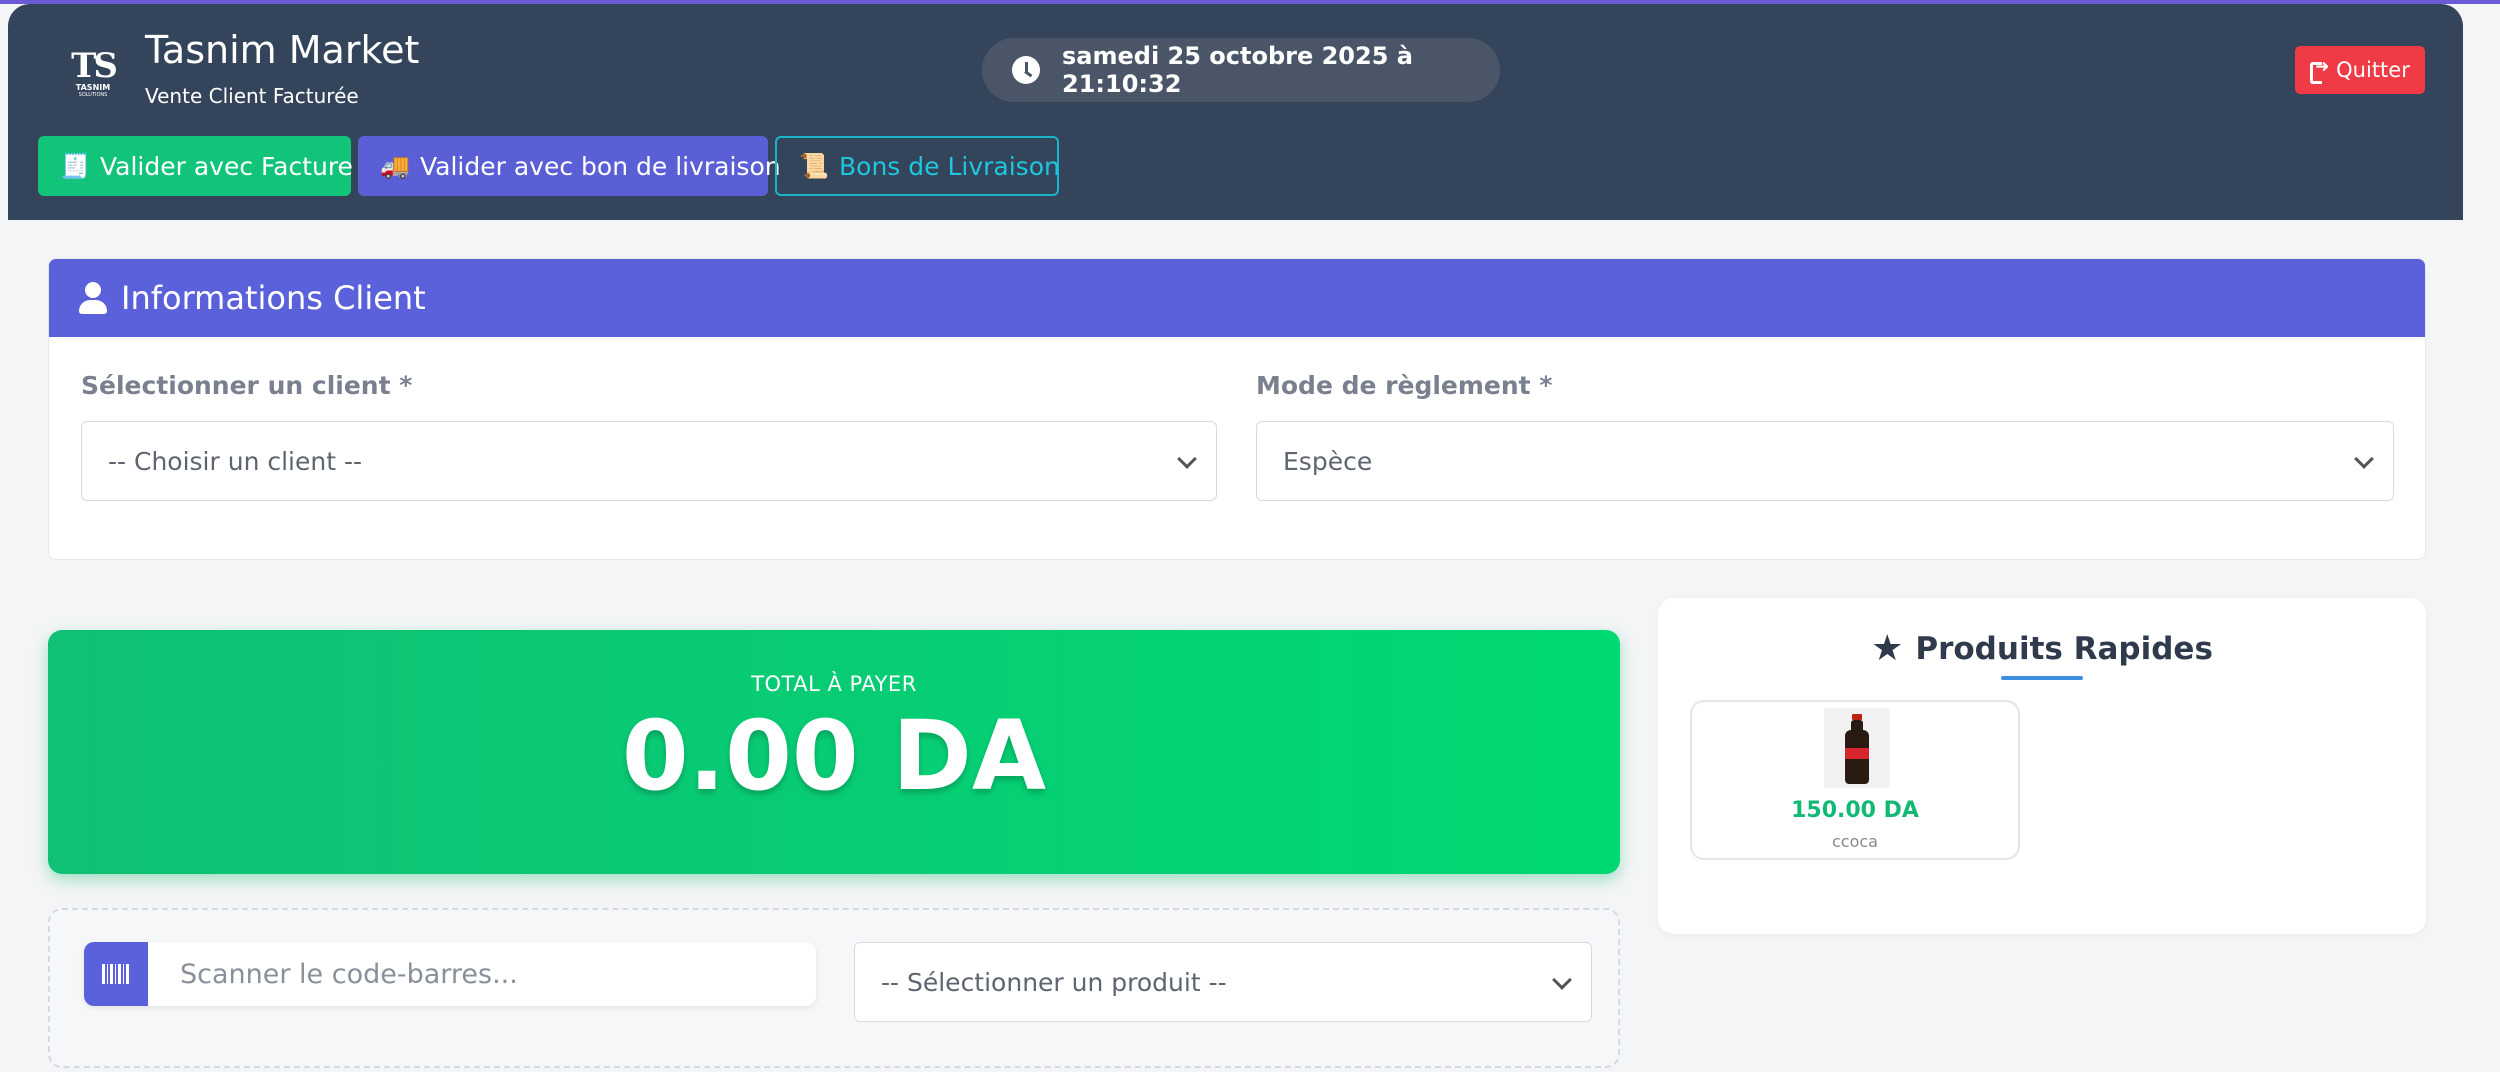 The image size is (2500, 1072). What do you see at coordinates (116, 974) in the screenshot?
I see `barcode-icon` at bounding box center [116, 974].